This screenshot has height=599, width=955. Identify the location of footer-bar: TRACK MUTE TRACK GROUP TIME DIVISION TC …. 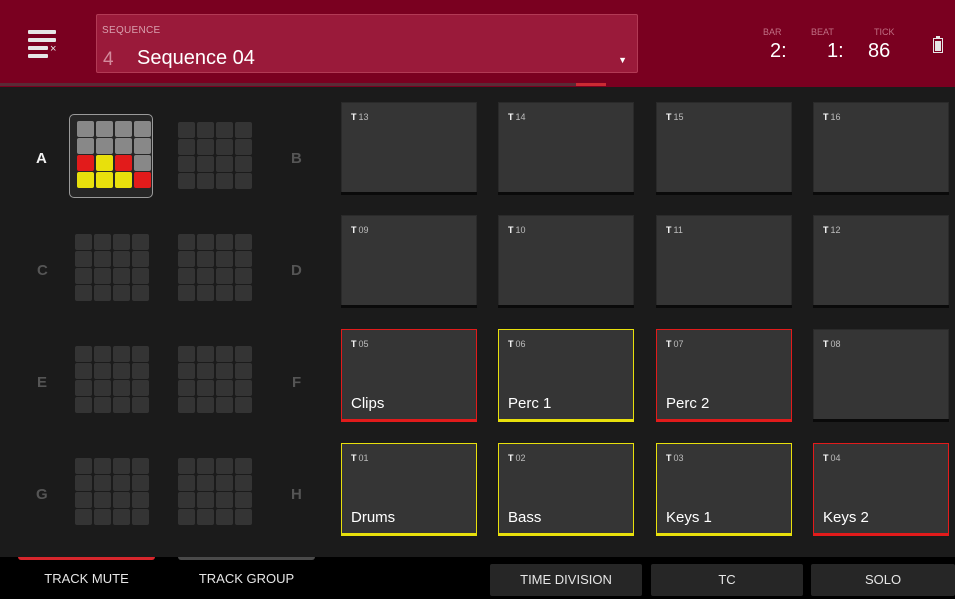
(477, 578).